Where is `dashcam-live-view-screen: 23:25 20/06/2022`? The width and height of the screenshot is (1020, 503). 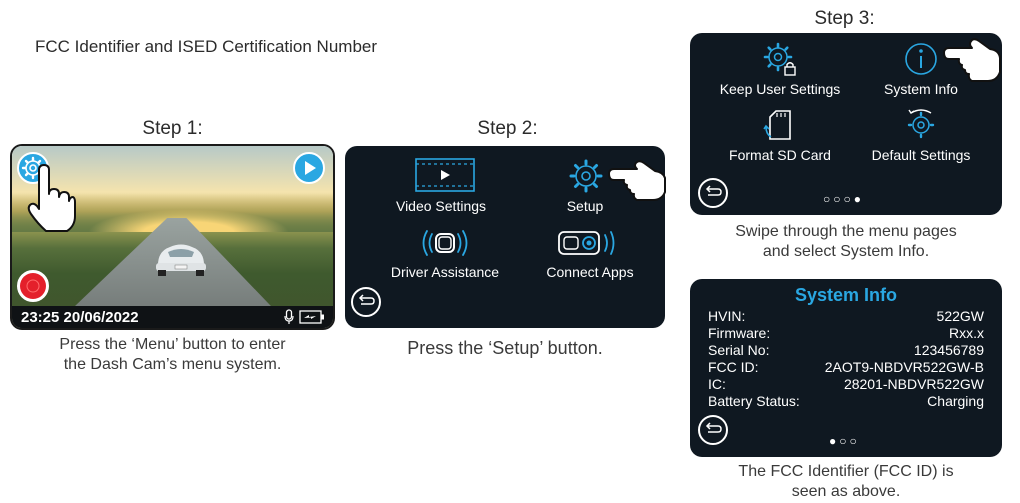 dashcam-live-view-screen: 23:25 20/06/2022 is located at coordinates (172, 237).